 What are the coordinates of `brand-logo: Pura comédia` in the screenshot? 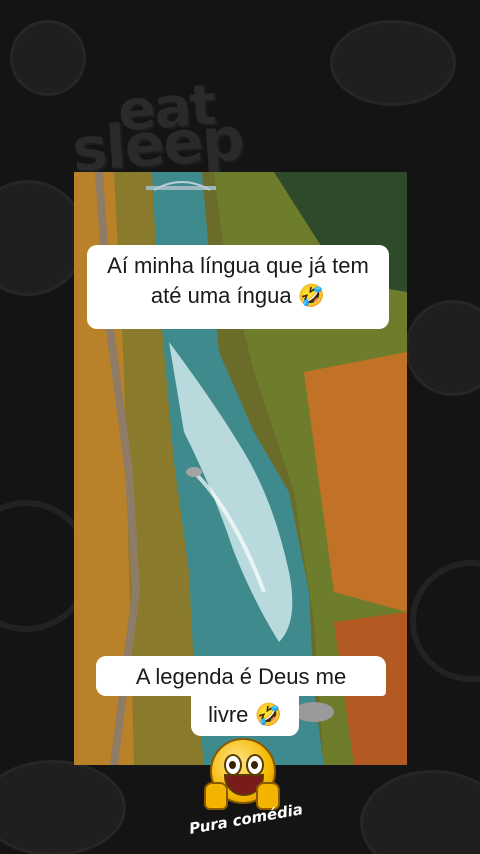 It's located at (246, 791).